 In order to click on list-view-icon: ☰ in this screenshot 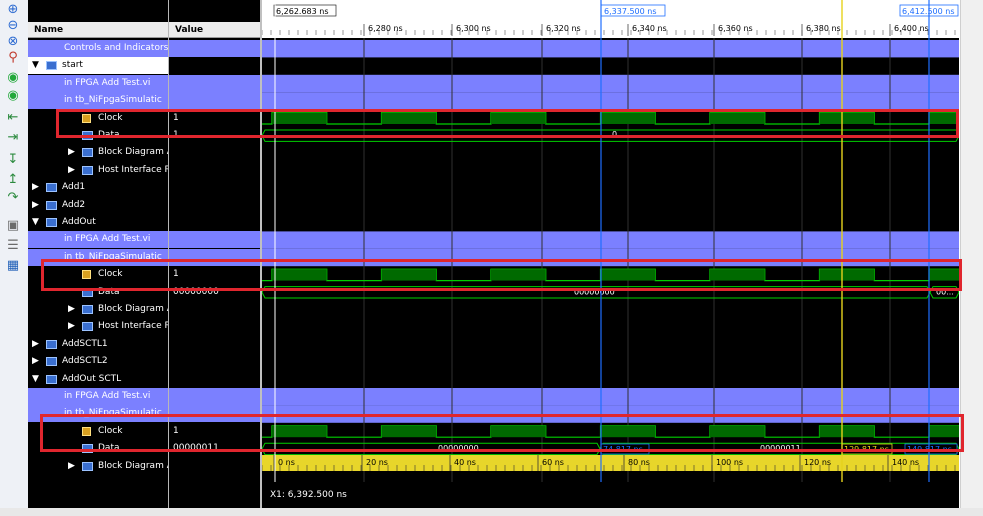, I will do `click(13, 246)`.